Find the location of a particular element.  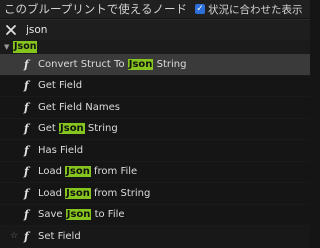

node-item-save-json-to-file: f Save Json to File is located at coordinates (155, 215).